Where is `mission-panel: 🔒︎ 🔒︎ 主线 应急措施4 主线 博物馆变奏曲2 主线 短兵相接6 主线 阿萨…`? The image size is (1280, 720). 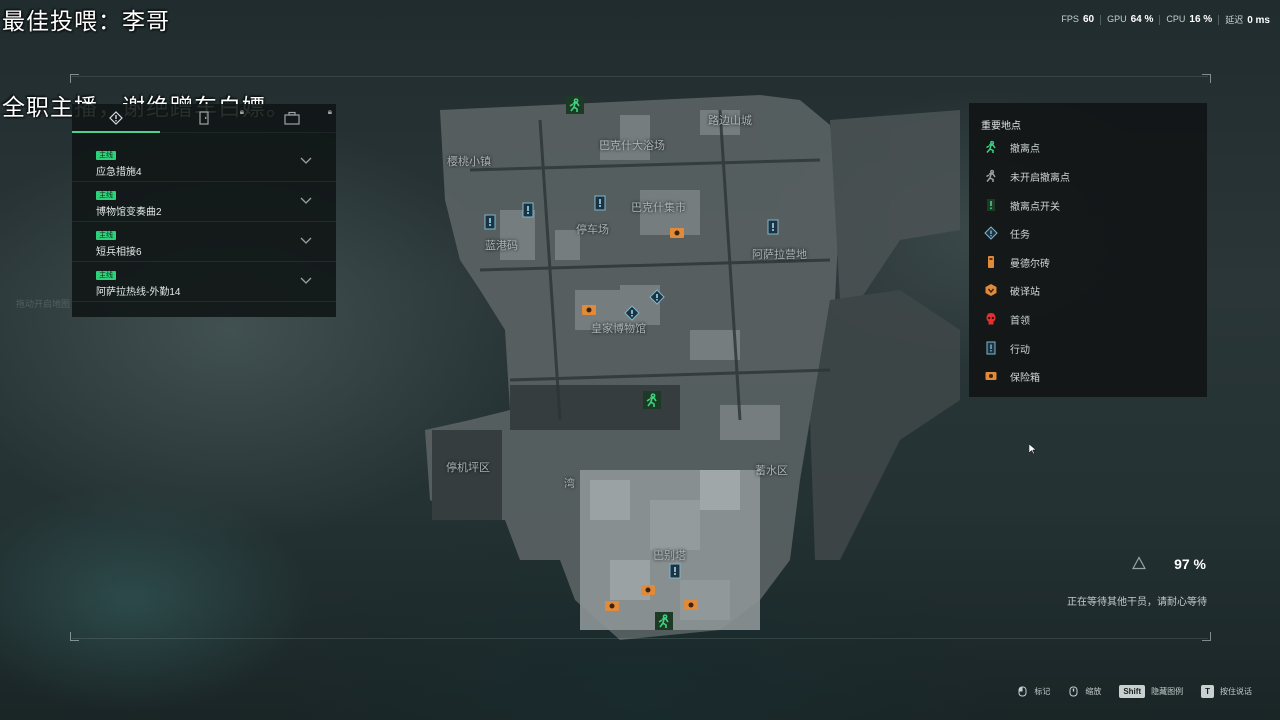 mission-panel: 🔒︎ 🔒︎ 主线 应急措施4 主线 博物馆变奏曲2 主线 短兵相接6 主线 阿萨… is located at coordinates (204, 210).